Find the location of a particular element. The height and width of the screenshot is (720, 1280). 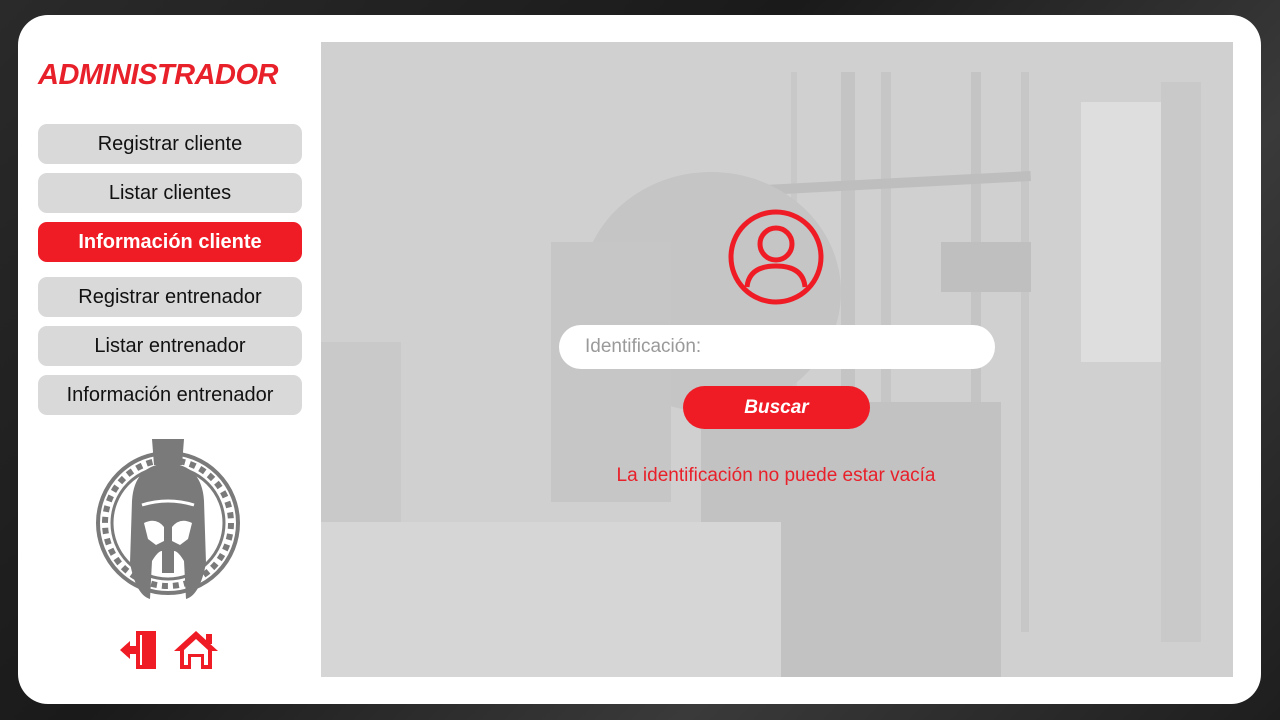

user-circle-icon is located at coordinates (776, 257).